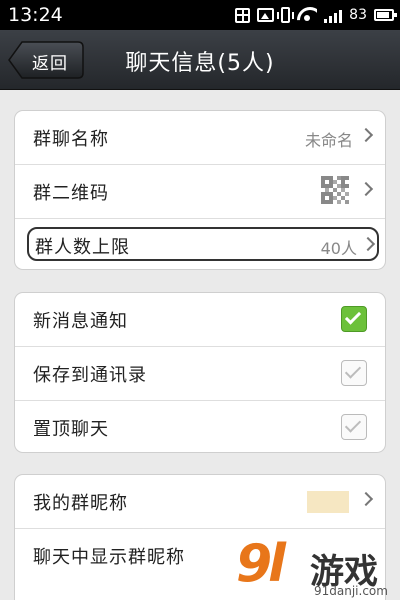  I want to click on save-contacts-checkbox, so click(354, 373).